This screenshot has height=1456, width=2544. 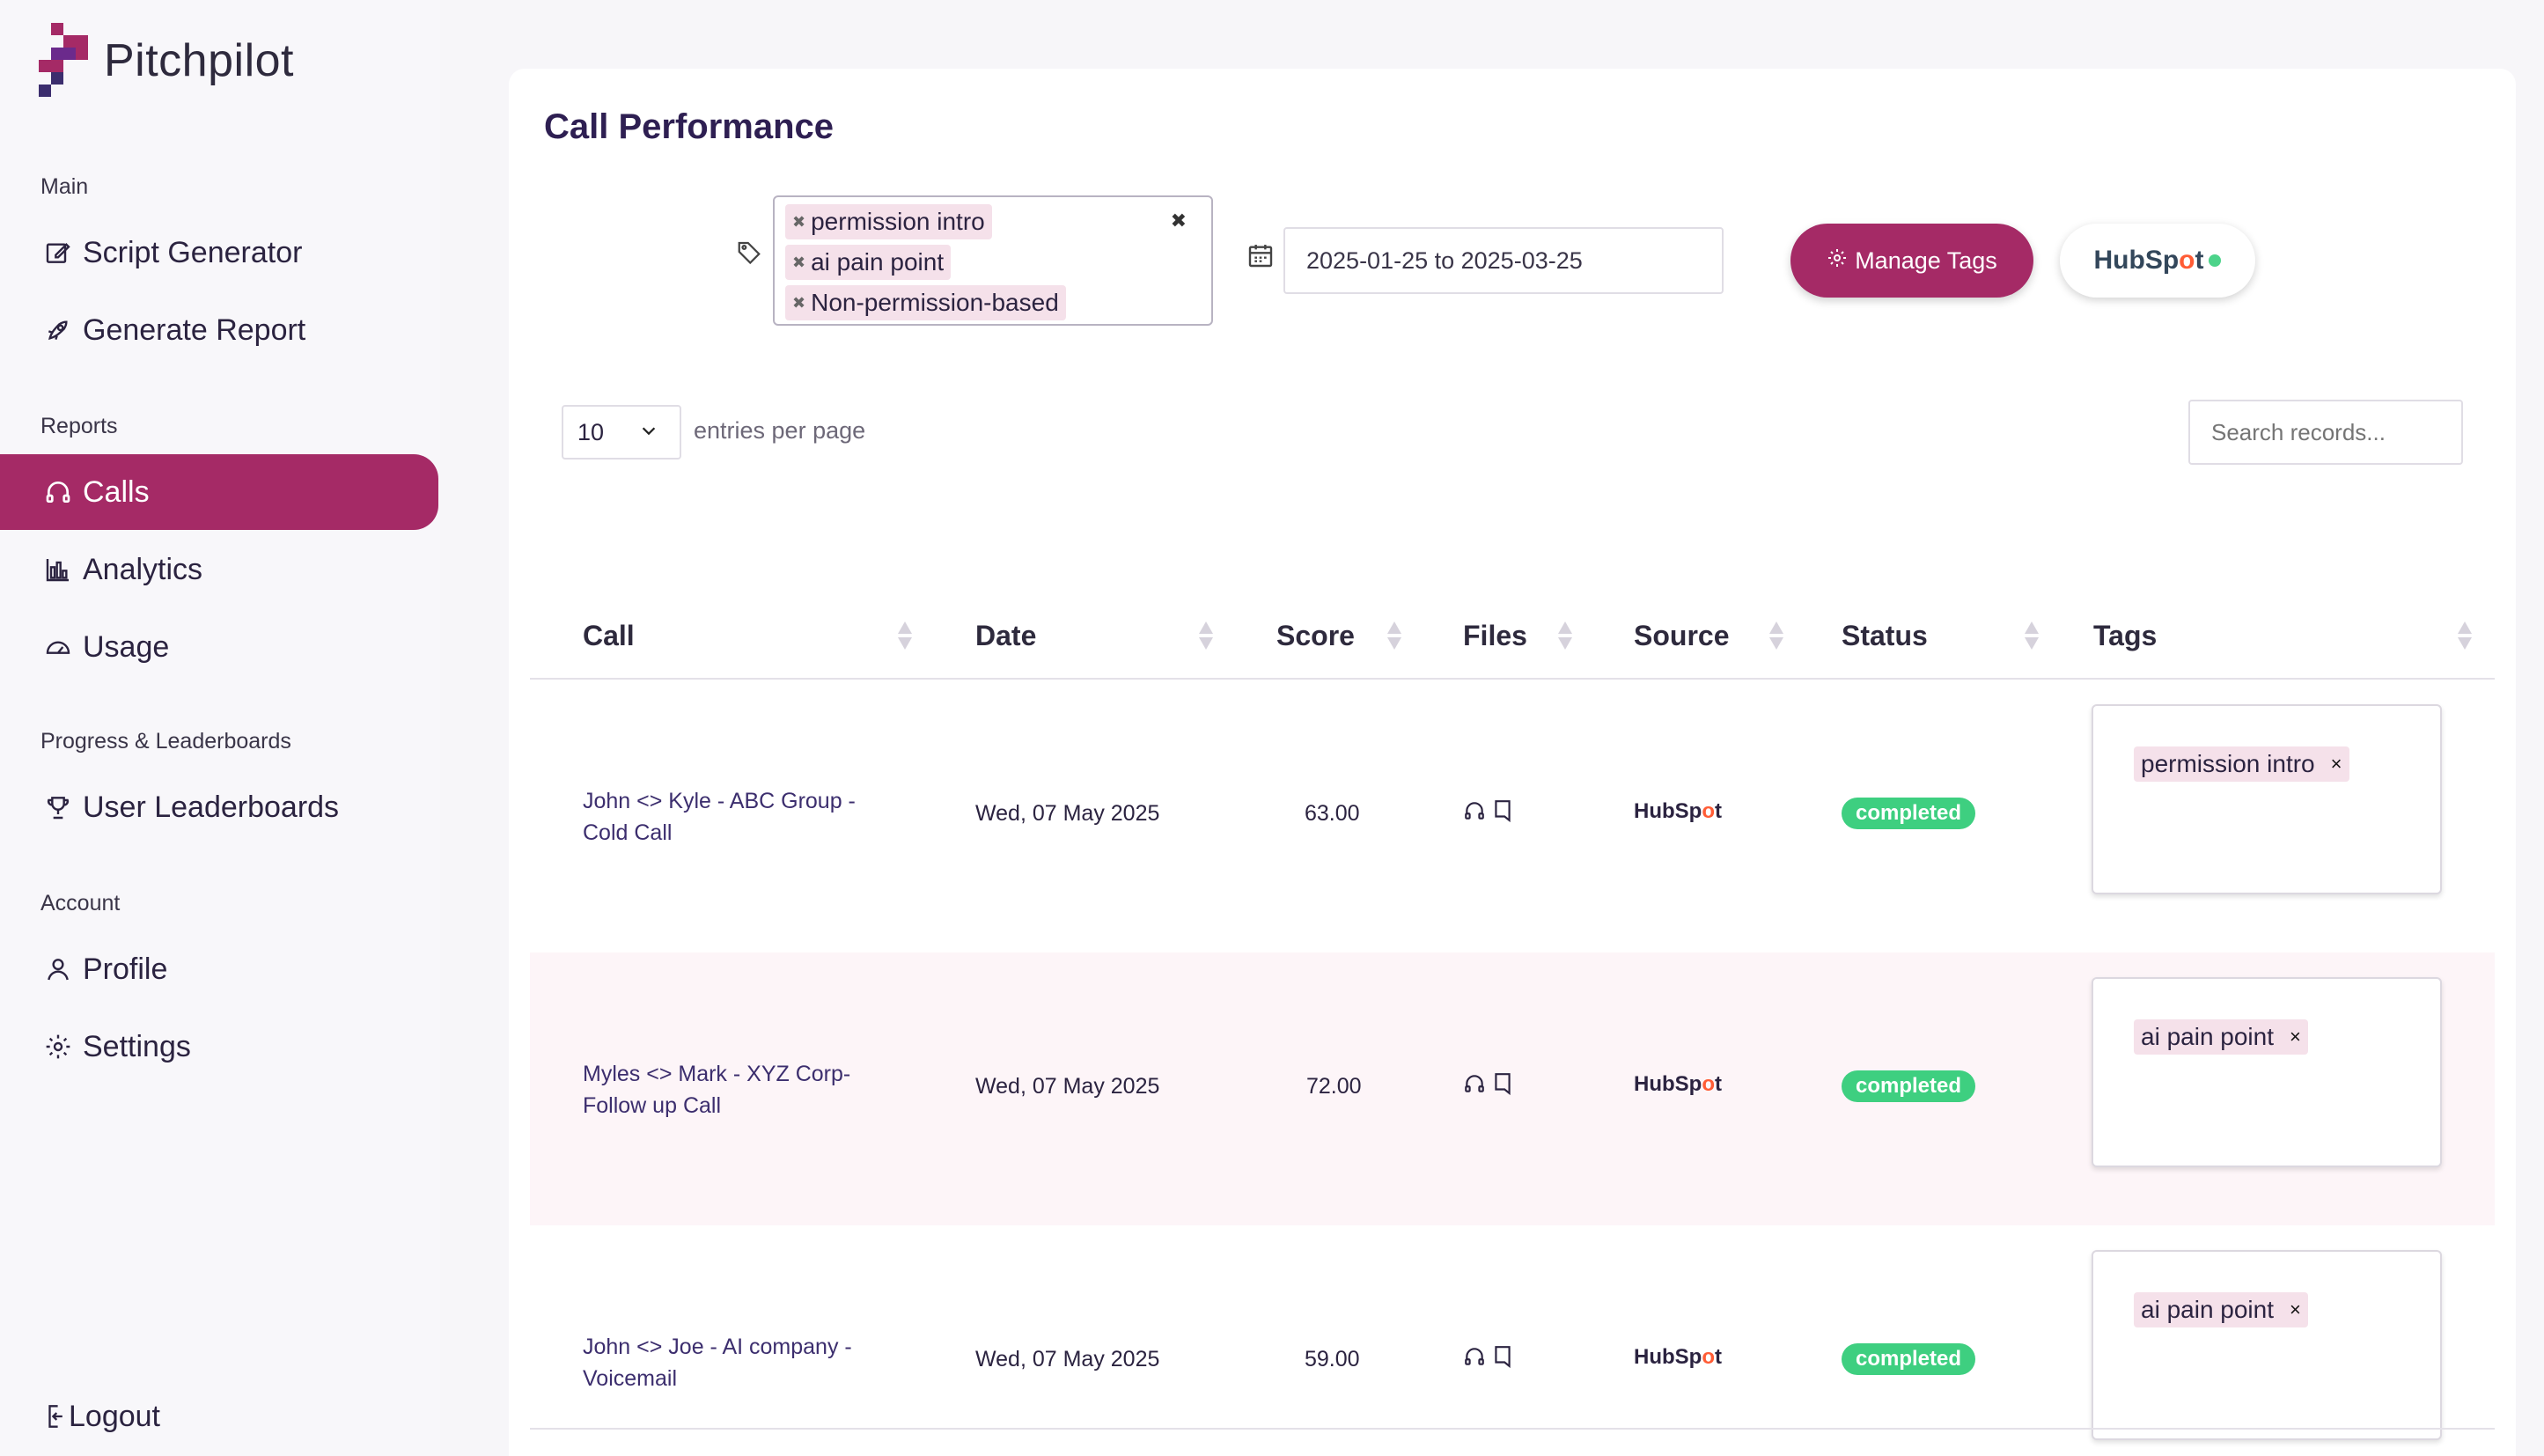 What do you see at coordinates (219, 492) in the screenshot?
I see `nav-calls: Calls` at bounding box center [219, 492].